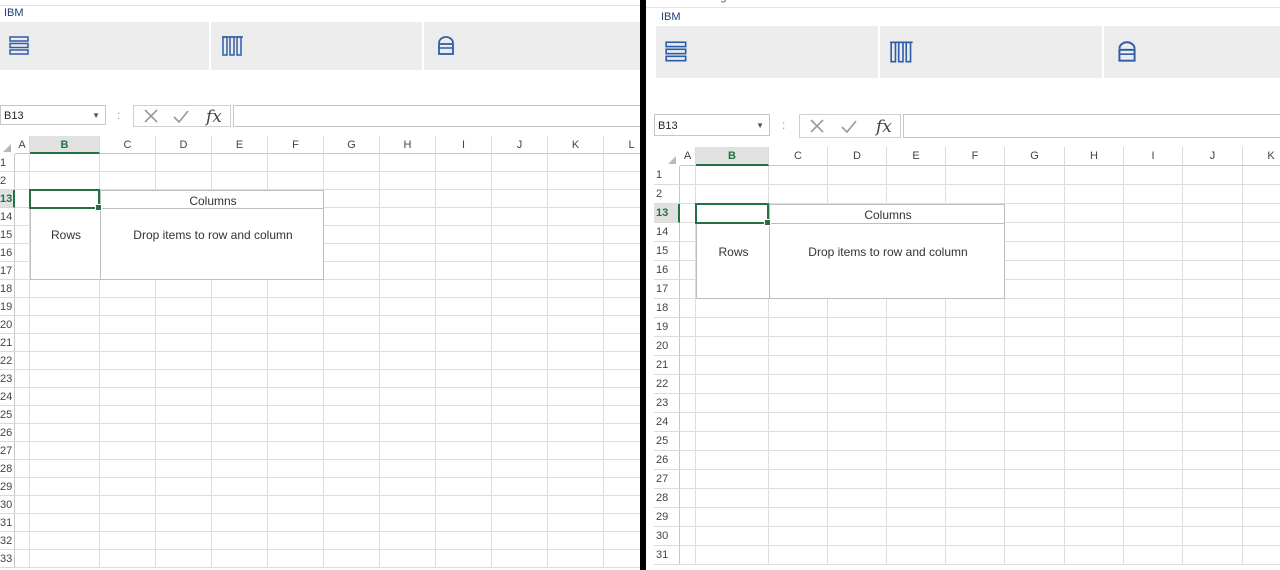  What do you see at coordinates (968, 1) in the screenshot?
I see `ribbon-tab: Add` at bounding box center [968, 1].